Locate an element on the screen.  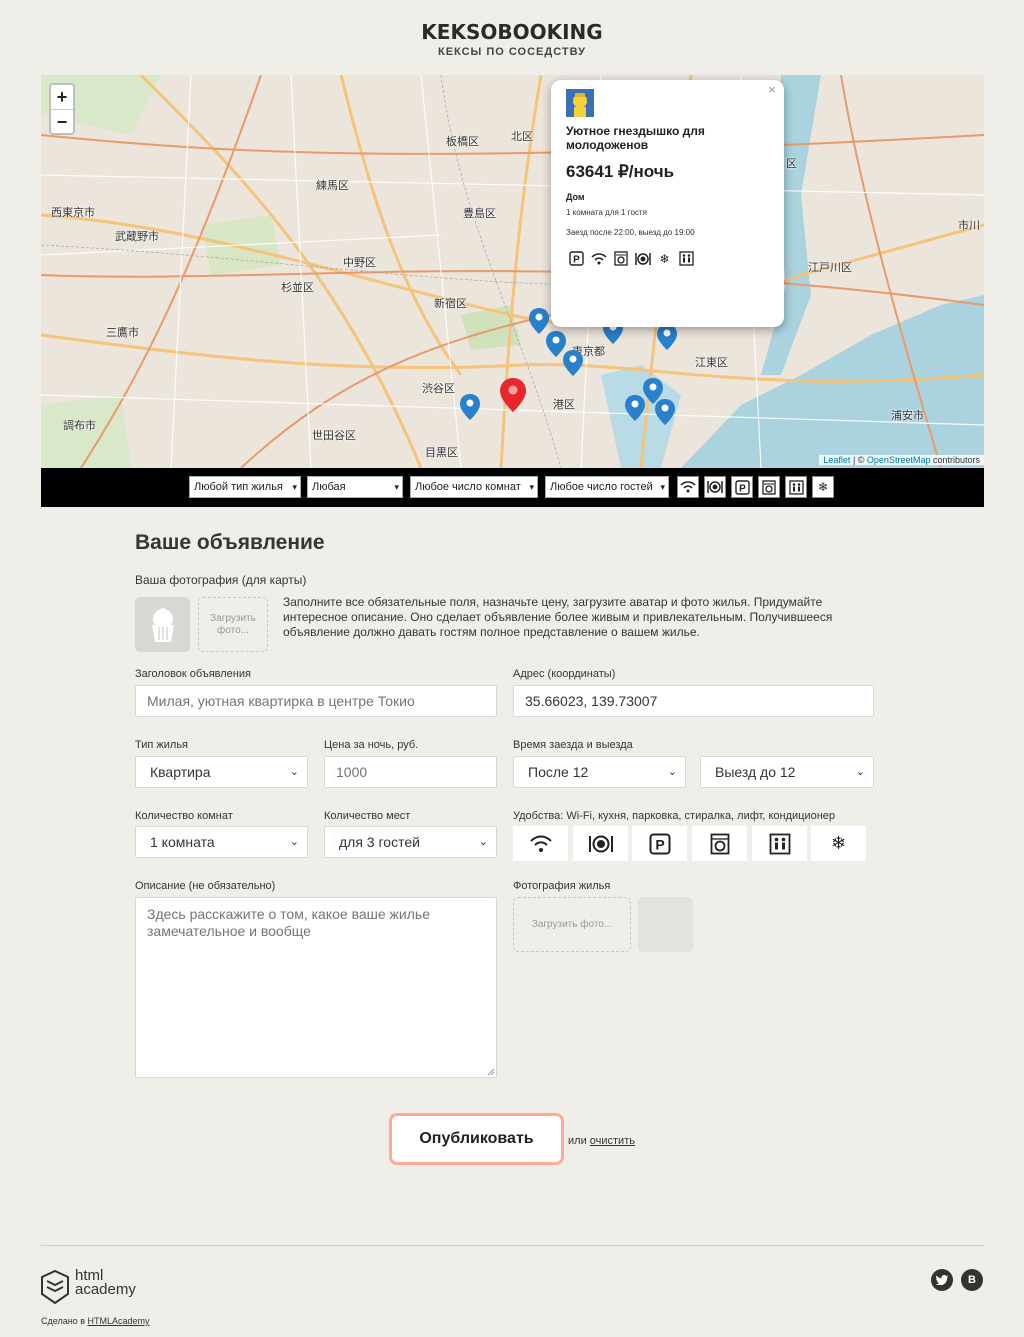
filter-value: Любой тип жилья is located at coordinates (238, 487).